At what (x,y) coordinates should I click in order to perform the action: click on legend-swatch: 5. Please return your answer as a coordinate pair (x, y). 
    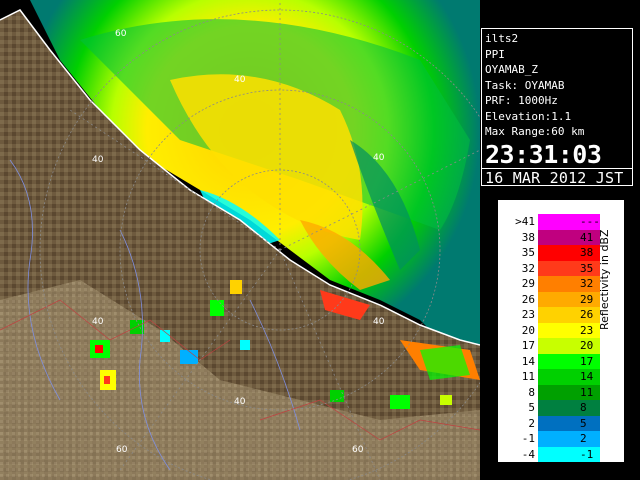
    Looking at the image, I should click on (569, 423).